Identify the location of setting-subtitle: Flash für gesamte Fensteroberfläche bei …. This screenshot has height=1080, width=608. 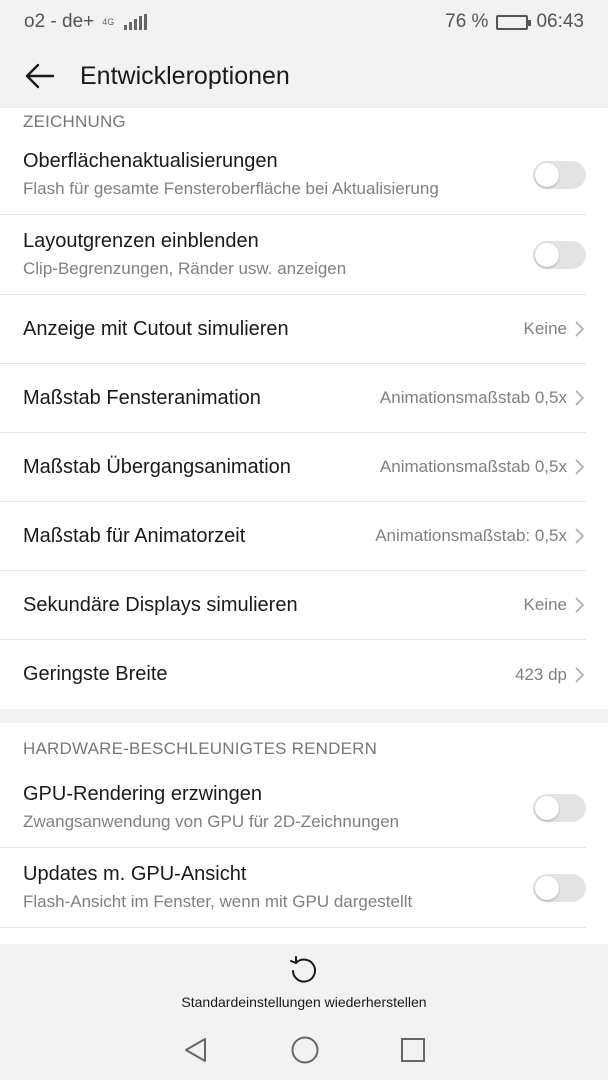
(231, 188).